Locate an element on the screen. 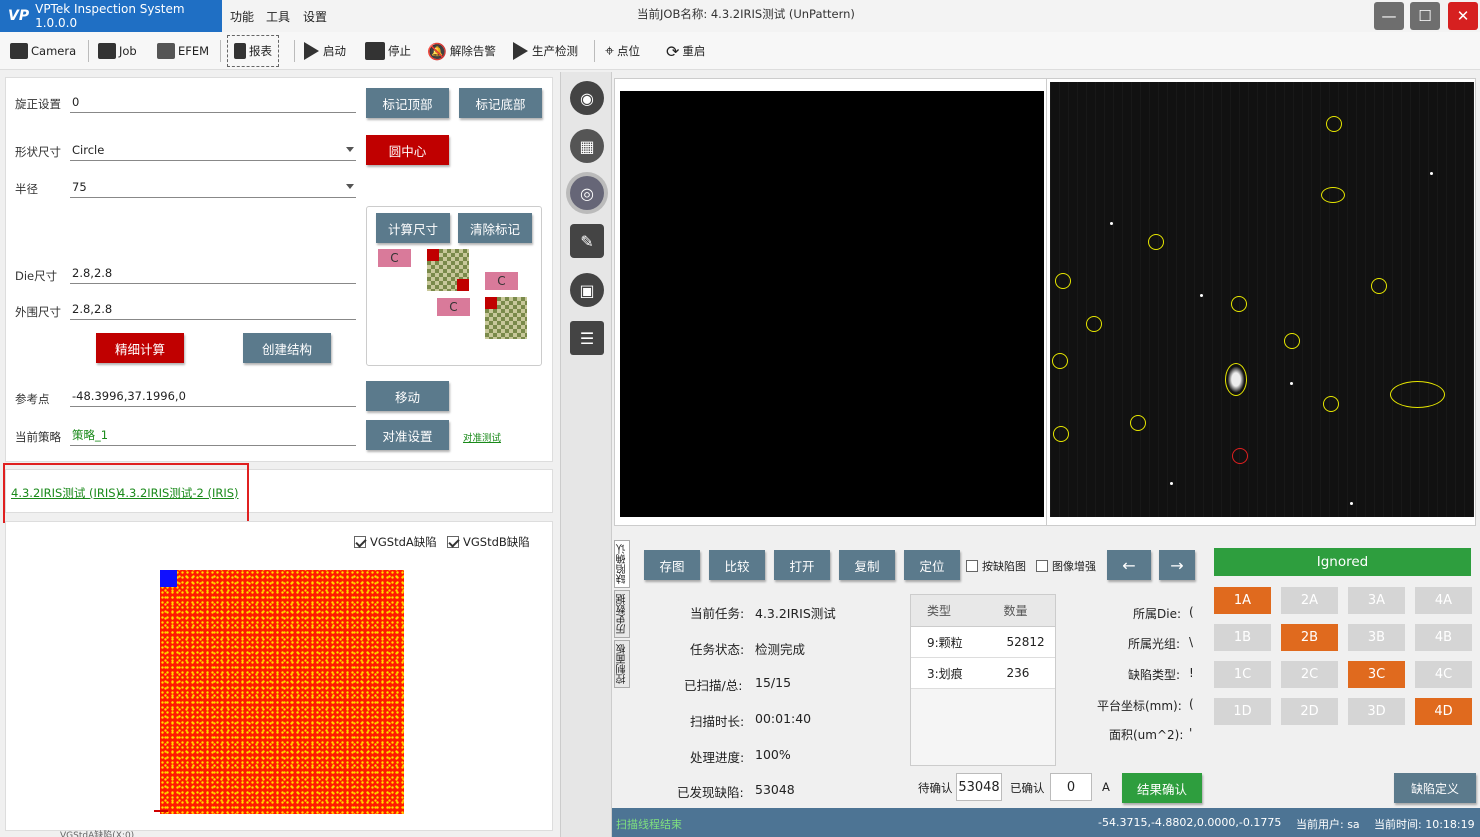  fine-calc-button: 精细计算 is located at coordinates (140, 348).